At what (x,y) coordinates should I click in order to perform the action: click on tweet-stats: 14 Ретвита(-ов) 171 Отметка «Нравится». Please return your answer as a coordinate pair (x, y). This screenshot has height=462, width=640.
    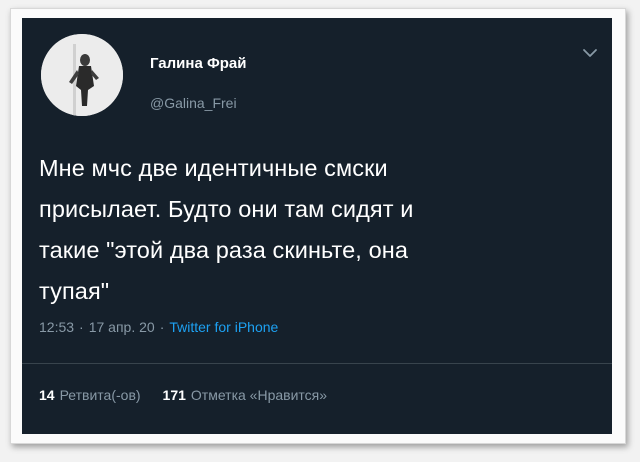
    Looking at the image, I should click on (183, 395).